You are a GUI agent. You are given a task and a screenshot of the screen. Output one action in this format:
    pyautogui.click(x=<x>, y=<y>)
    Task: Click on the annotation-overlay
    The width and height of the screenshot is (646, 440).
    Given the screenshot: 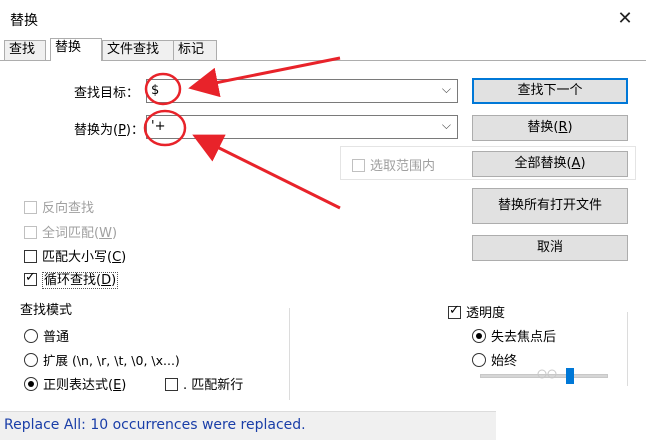 What is the action you would take?
    pyautogui.click(x=242, y=133)
    